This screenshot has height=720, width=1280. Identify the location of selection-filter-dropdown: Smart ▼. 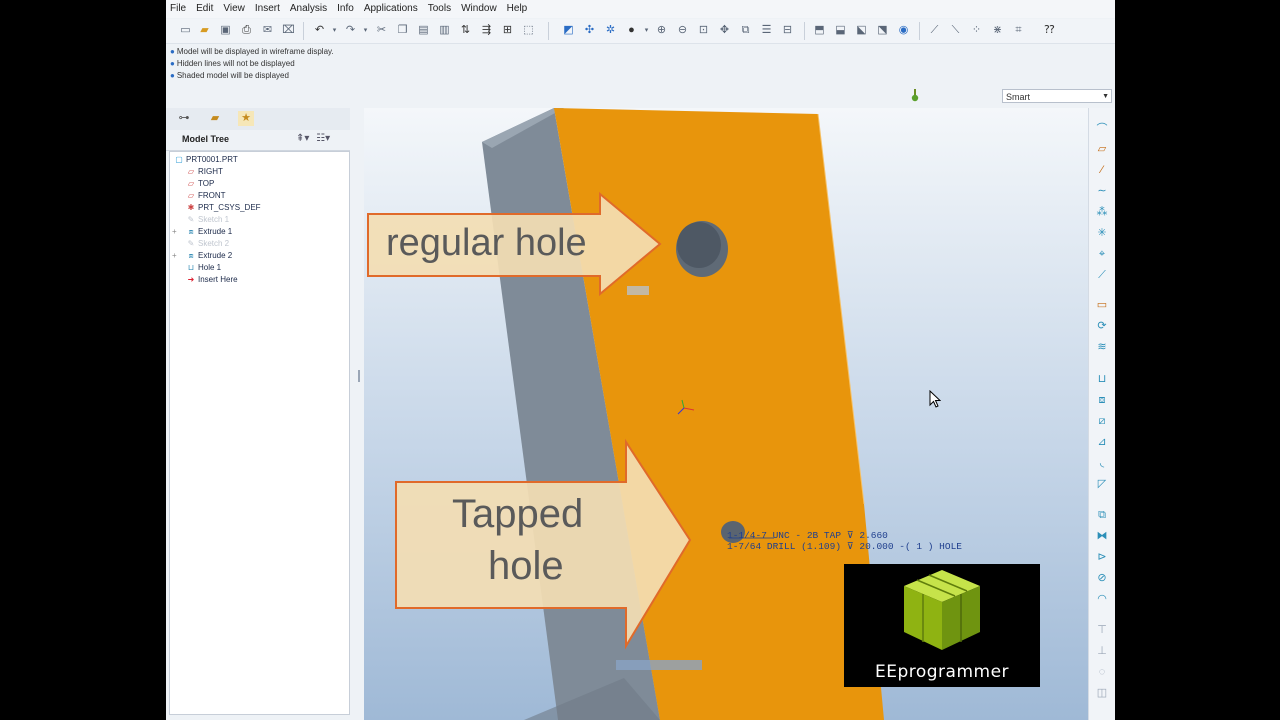
(1057, 96).